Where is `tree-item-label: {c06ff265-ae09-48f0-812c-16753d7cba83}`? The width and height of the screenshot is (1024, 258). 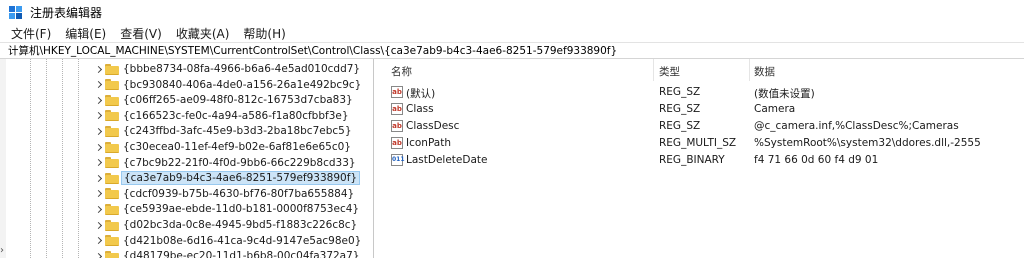
tree-item-label: {c06ff265-ae09-48f0-812c-16753d7cba83} is located at coordinates (238, 100).